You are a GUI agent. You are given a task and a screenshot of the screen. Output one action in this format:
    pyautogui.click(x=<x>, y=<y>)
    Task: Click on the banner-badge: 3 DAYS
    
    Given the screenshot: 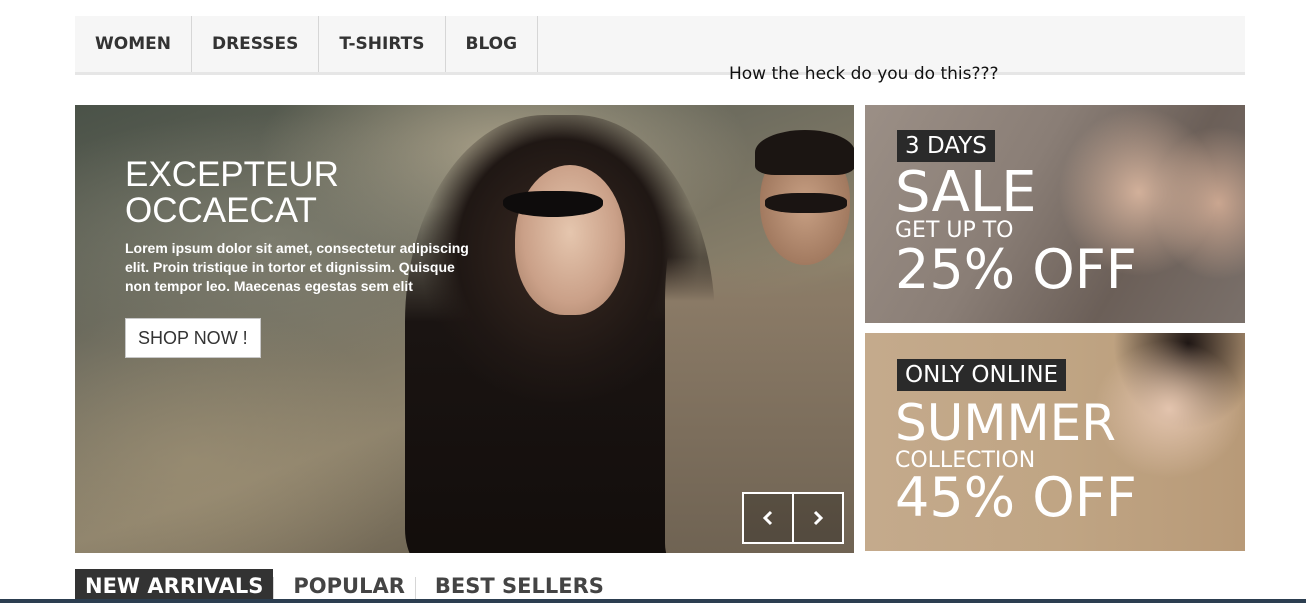 What is the action you would take?
    pyautogui.click(x=946, y=146)
    